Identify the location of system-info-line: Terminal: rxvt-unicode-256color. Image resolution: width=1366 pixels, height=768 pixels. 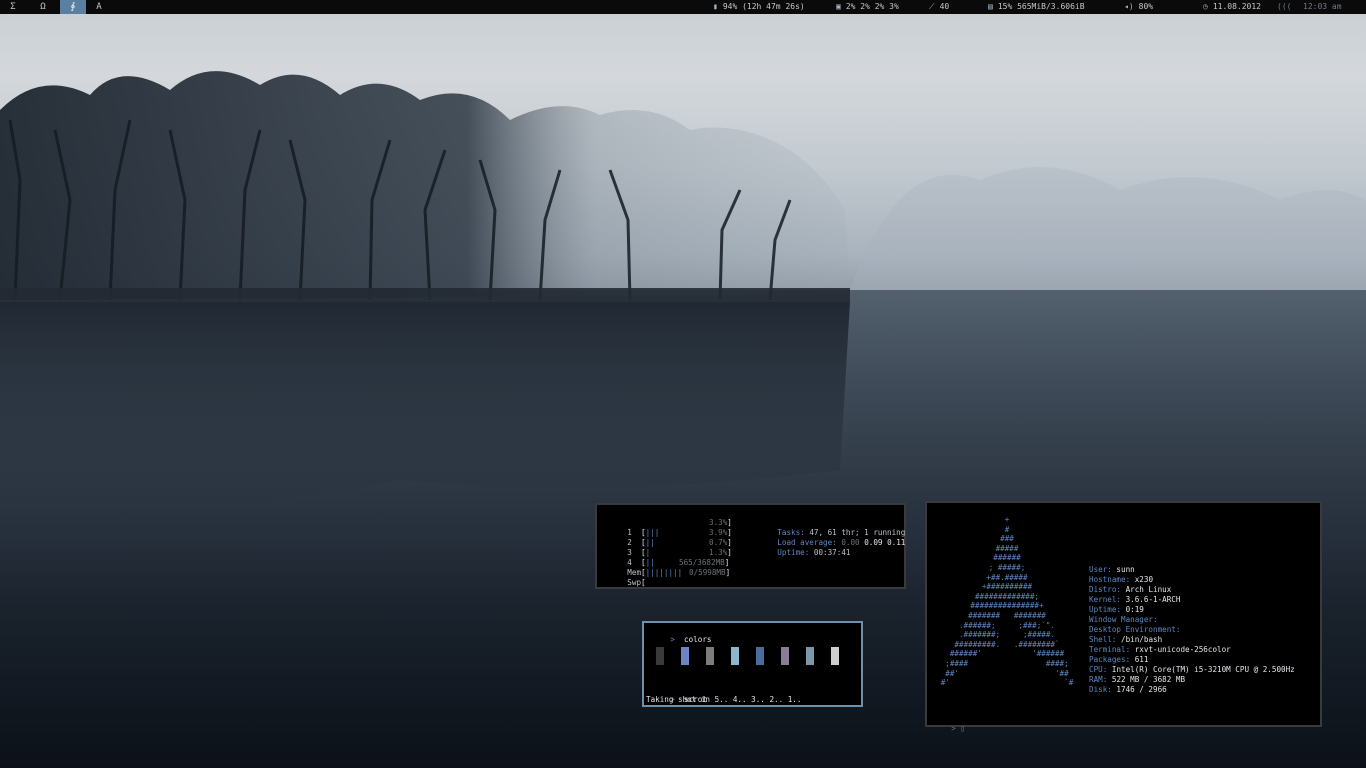
(1160, 650).